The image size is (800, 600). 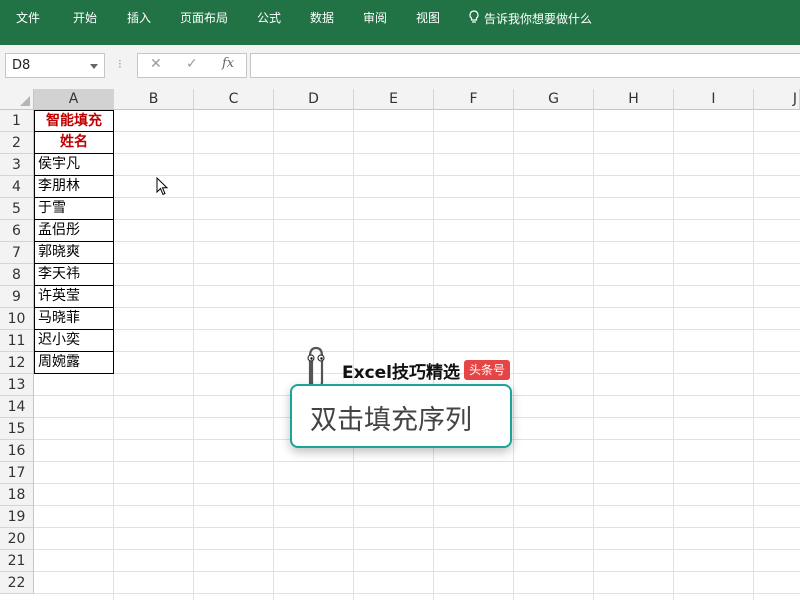 What do you see at coordinates (777, 99) in the screenshot?
I see `col-header-j: J` at bounding box center [777, 99].